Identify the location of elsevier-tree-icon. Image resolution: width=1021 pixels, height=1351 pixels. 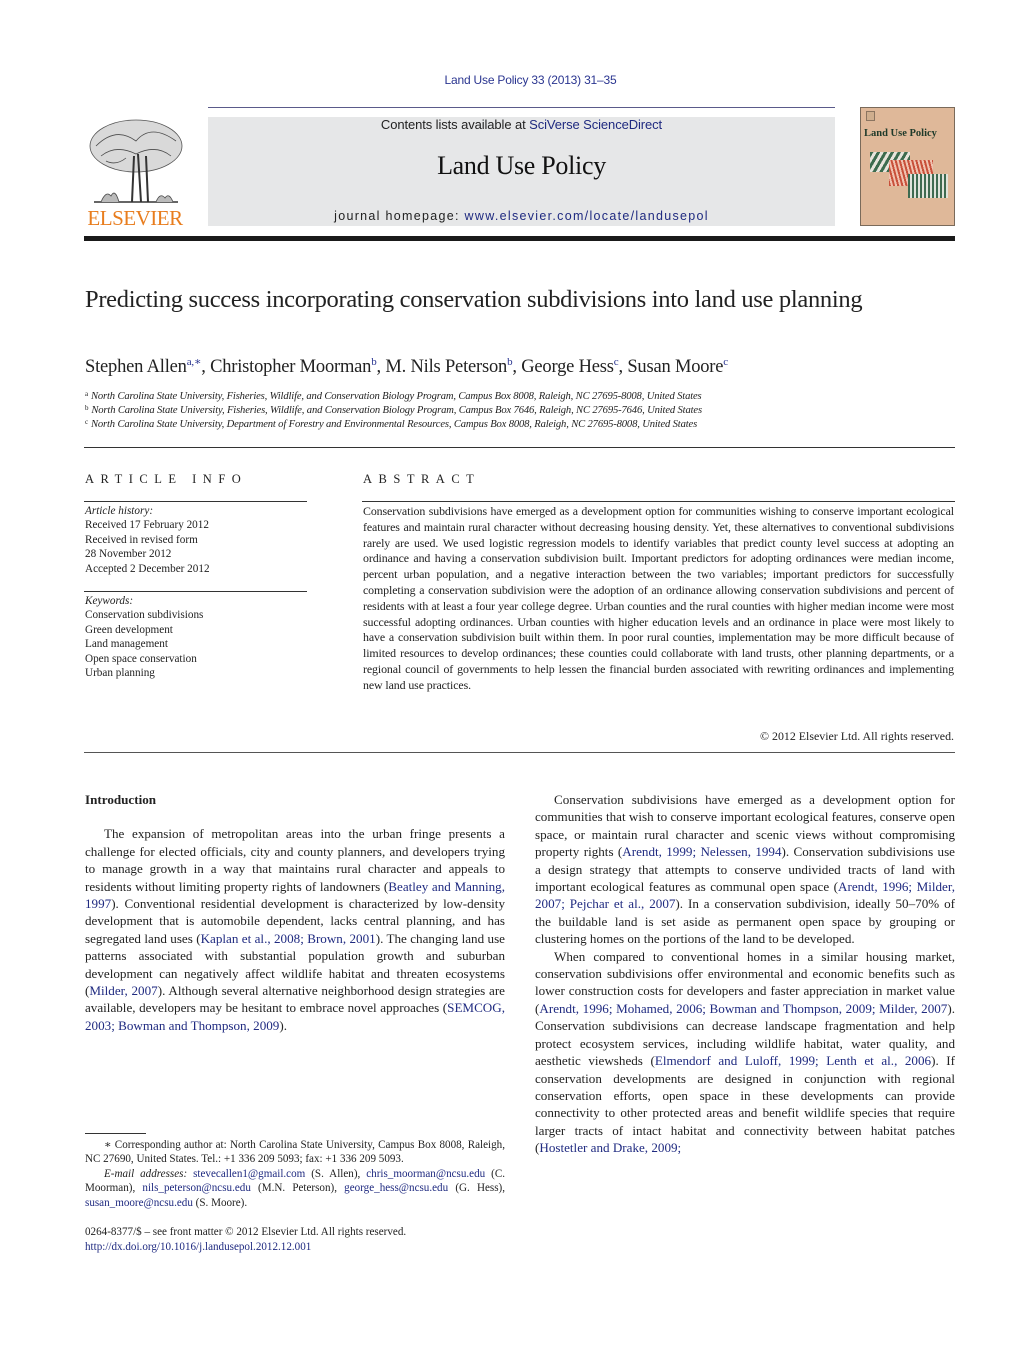
(136, 161).